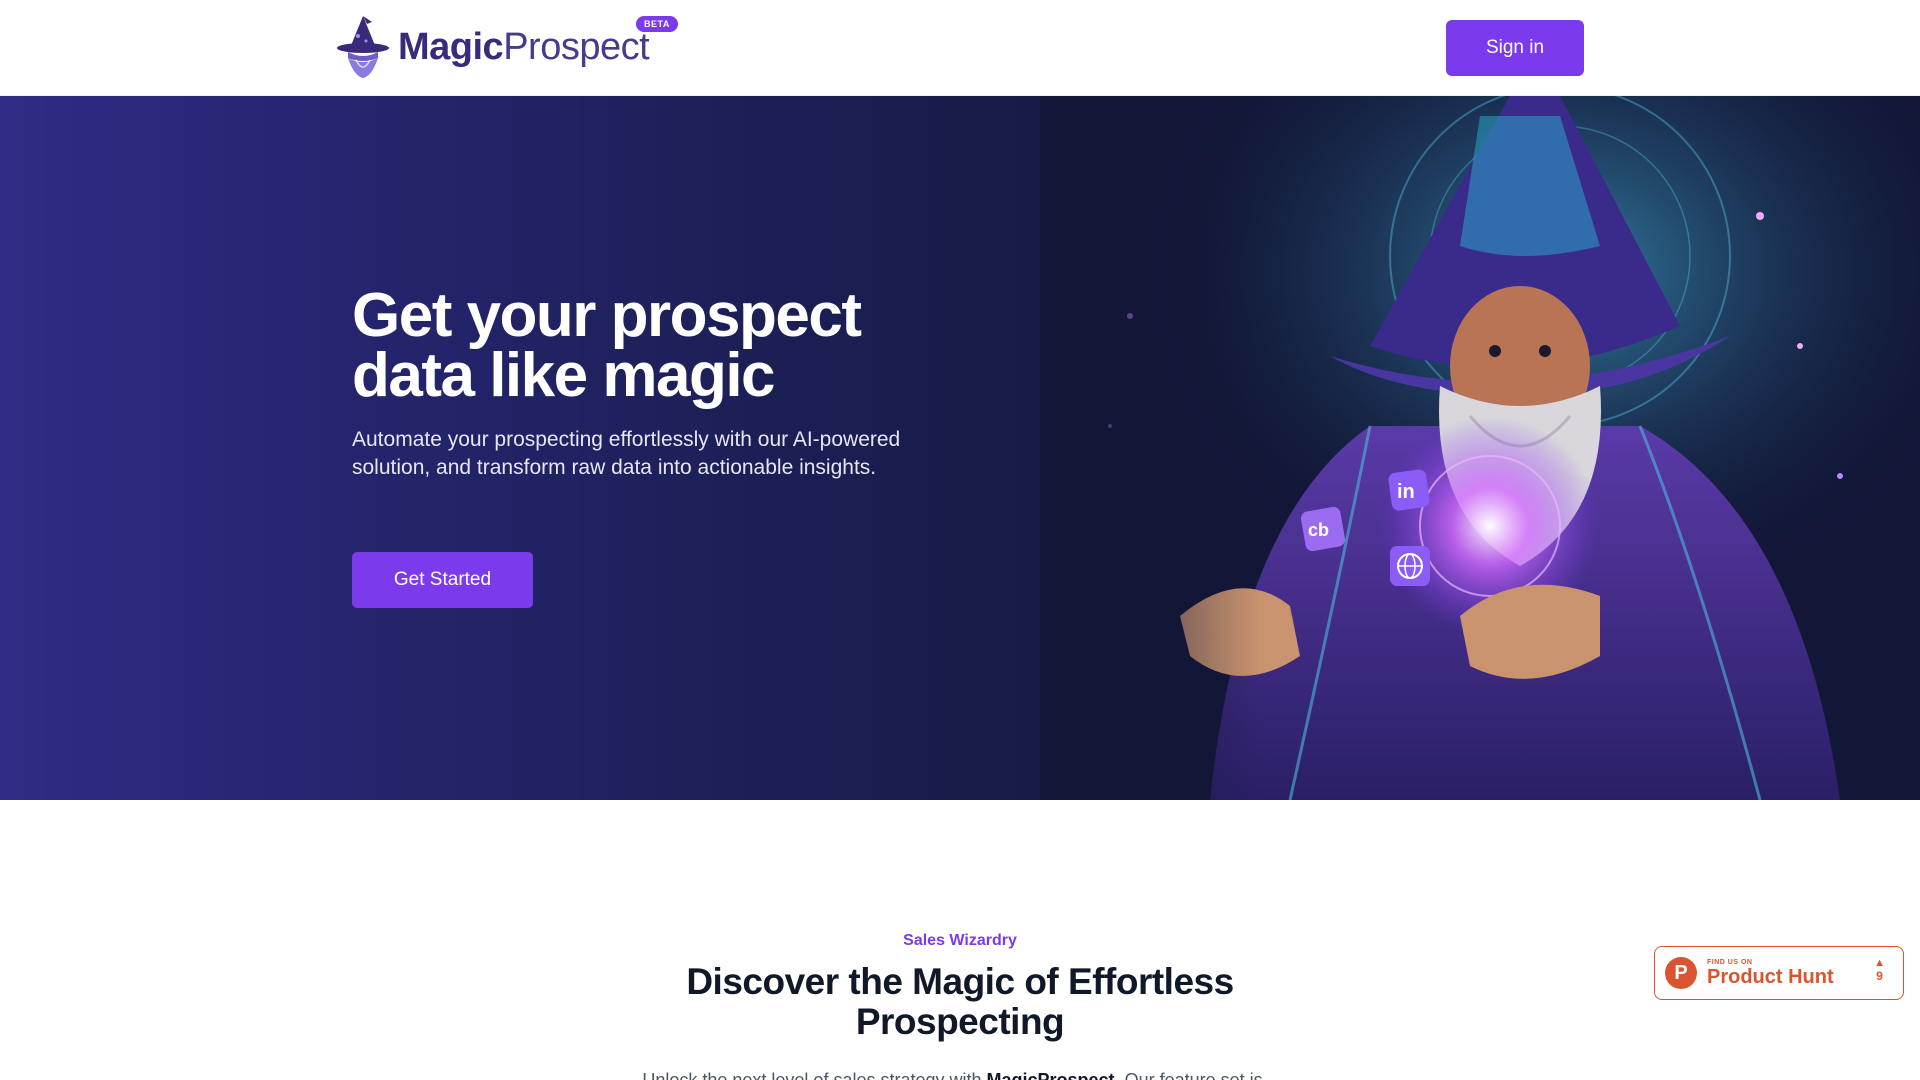 The width and height of the screenshot is (1920, 1080). I want to click on logo-magic-text: Magic, so click(451, 47).